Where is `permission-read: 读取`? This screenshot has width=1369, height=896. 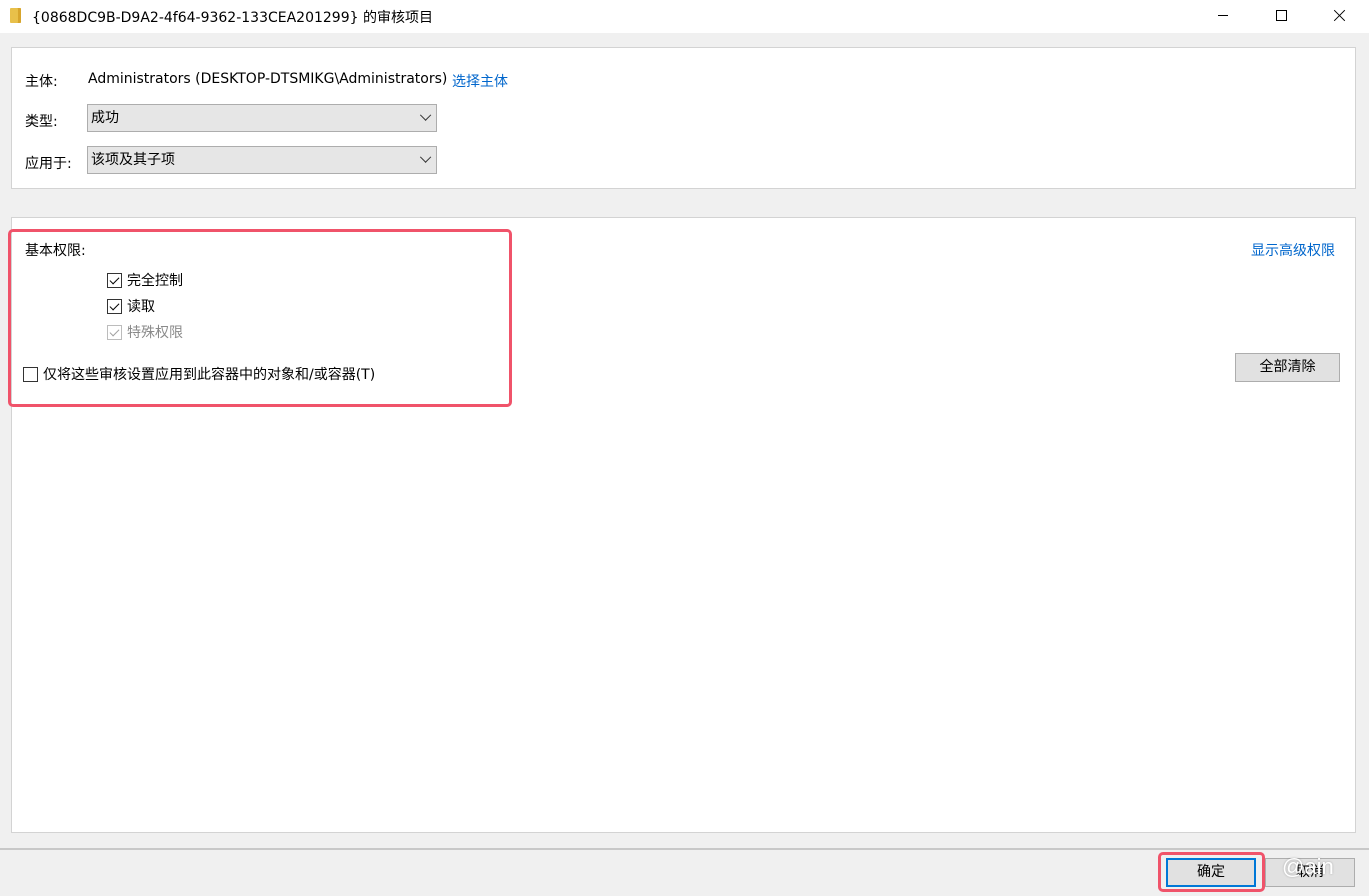 permission-read: 读取 is located at coordinates (131, 306).